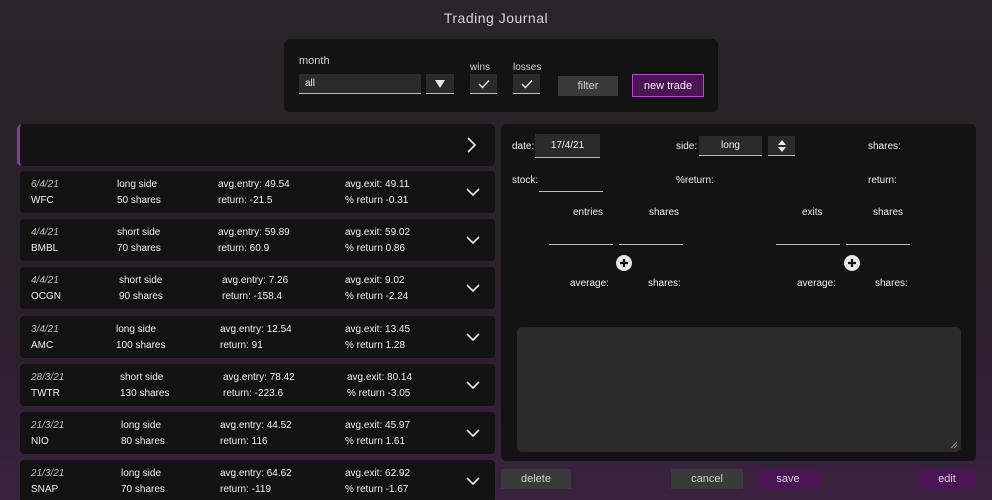 This screenshot has height=500, width=992. I want to click on trade-return: return: 91, so click(241, 345).